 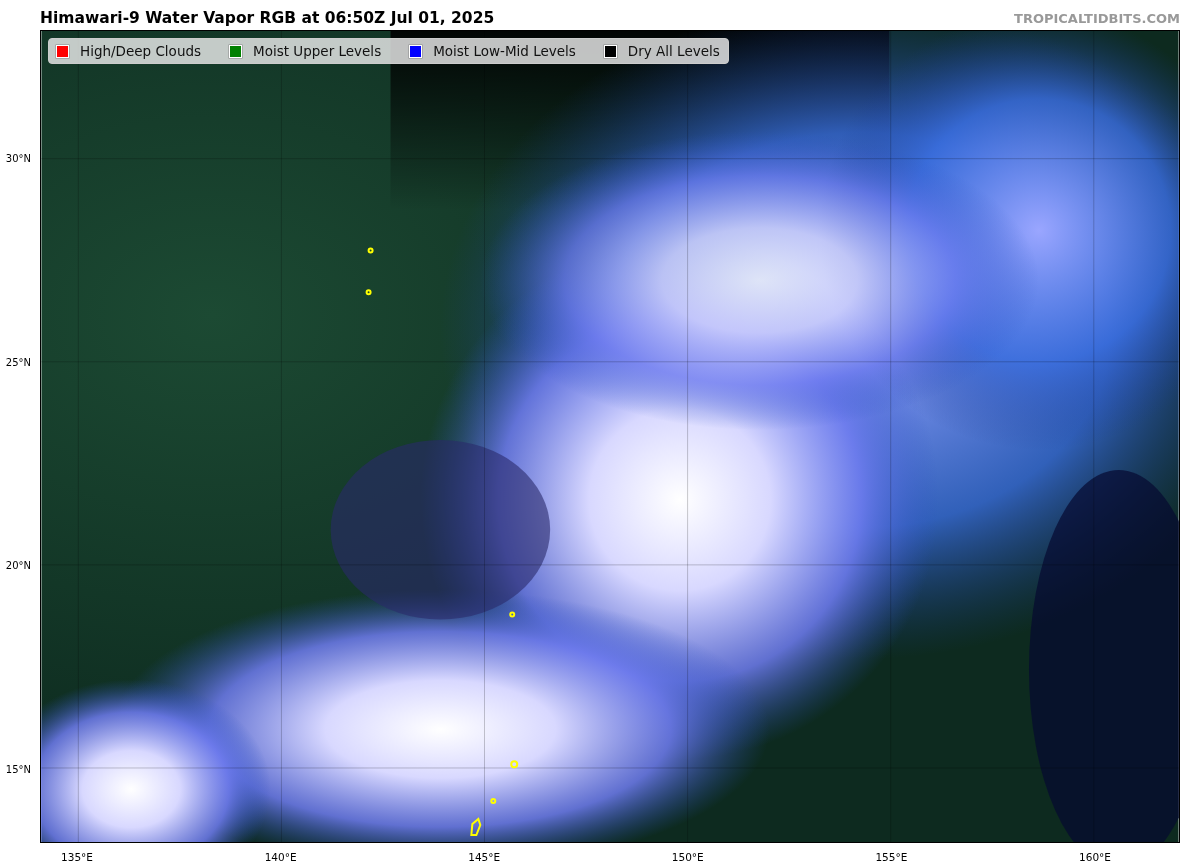 I want to click on site-credit: TROPICALTIDBITS.COM, so click(x=1097, y=18).